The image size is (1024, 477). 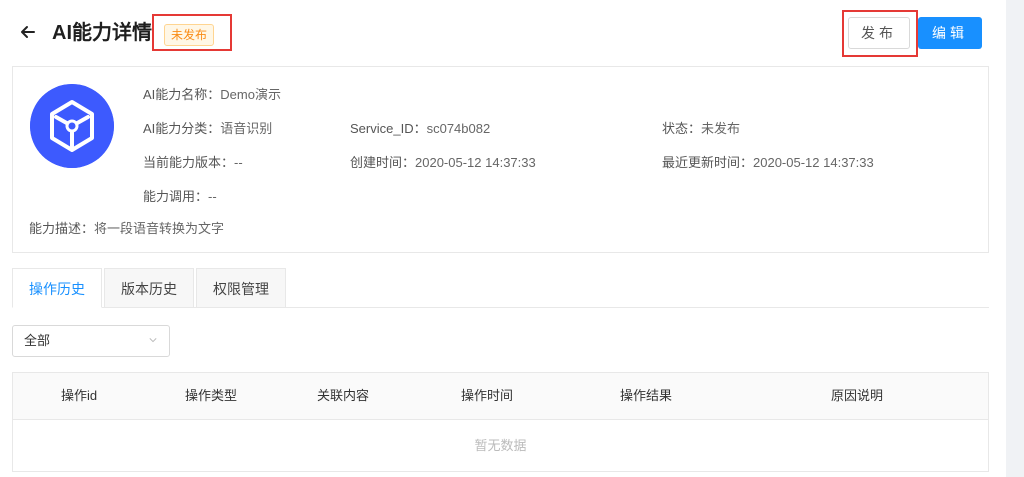 What do you see at coordinates (241, 288) in the screenshot?
I see `tab-permission-management: 权限管理` at bounding box center [241, 288].